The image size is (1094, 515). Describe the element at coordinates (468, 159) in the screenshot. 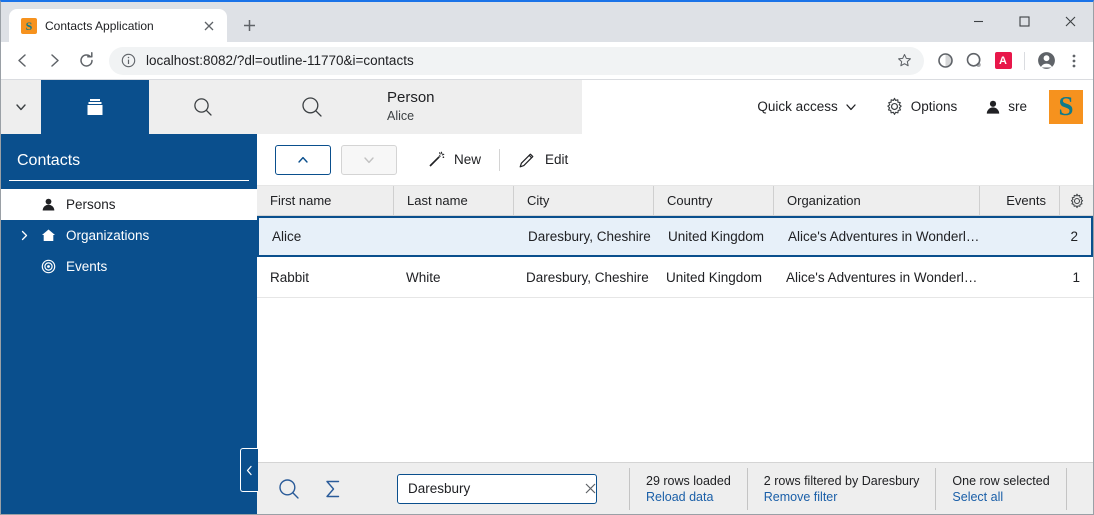

I see `new-label: New` at that location.